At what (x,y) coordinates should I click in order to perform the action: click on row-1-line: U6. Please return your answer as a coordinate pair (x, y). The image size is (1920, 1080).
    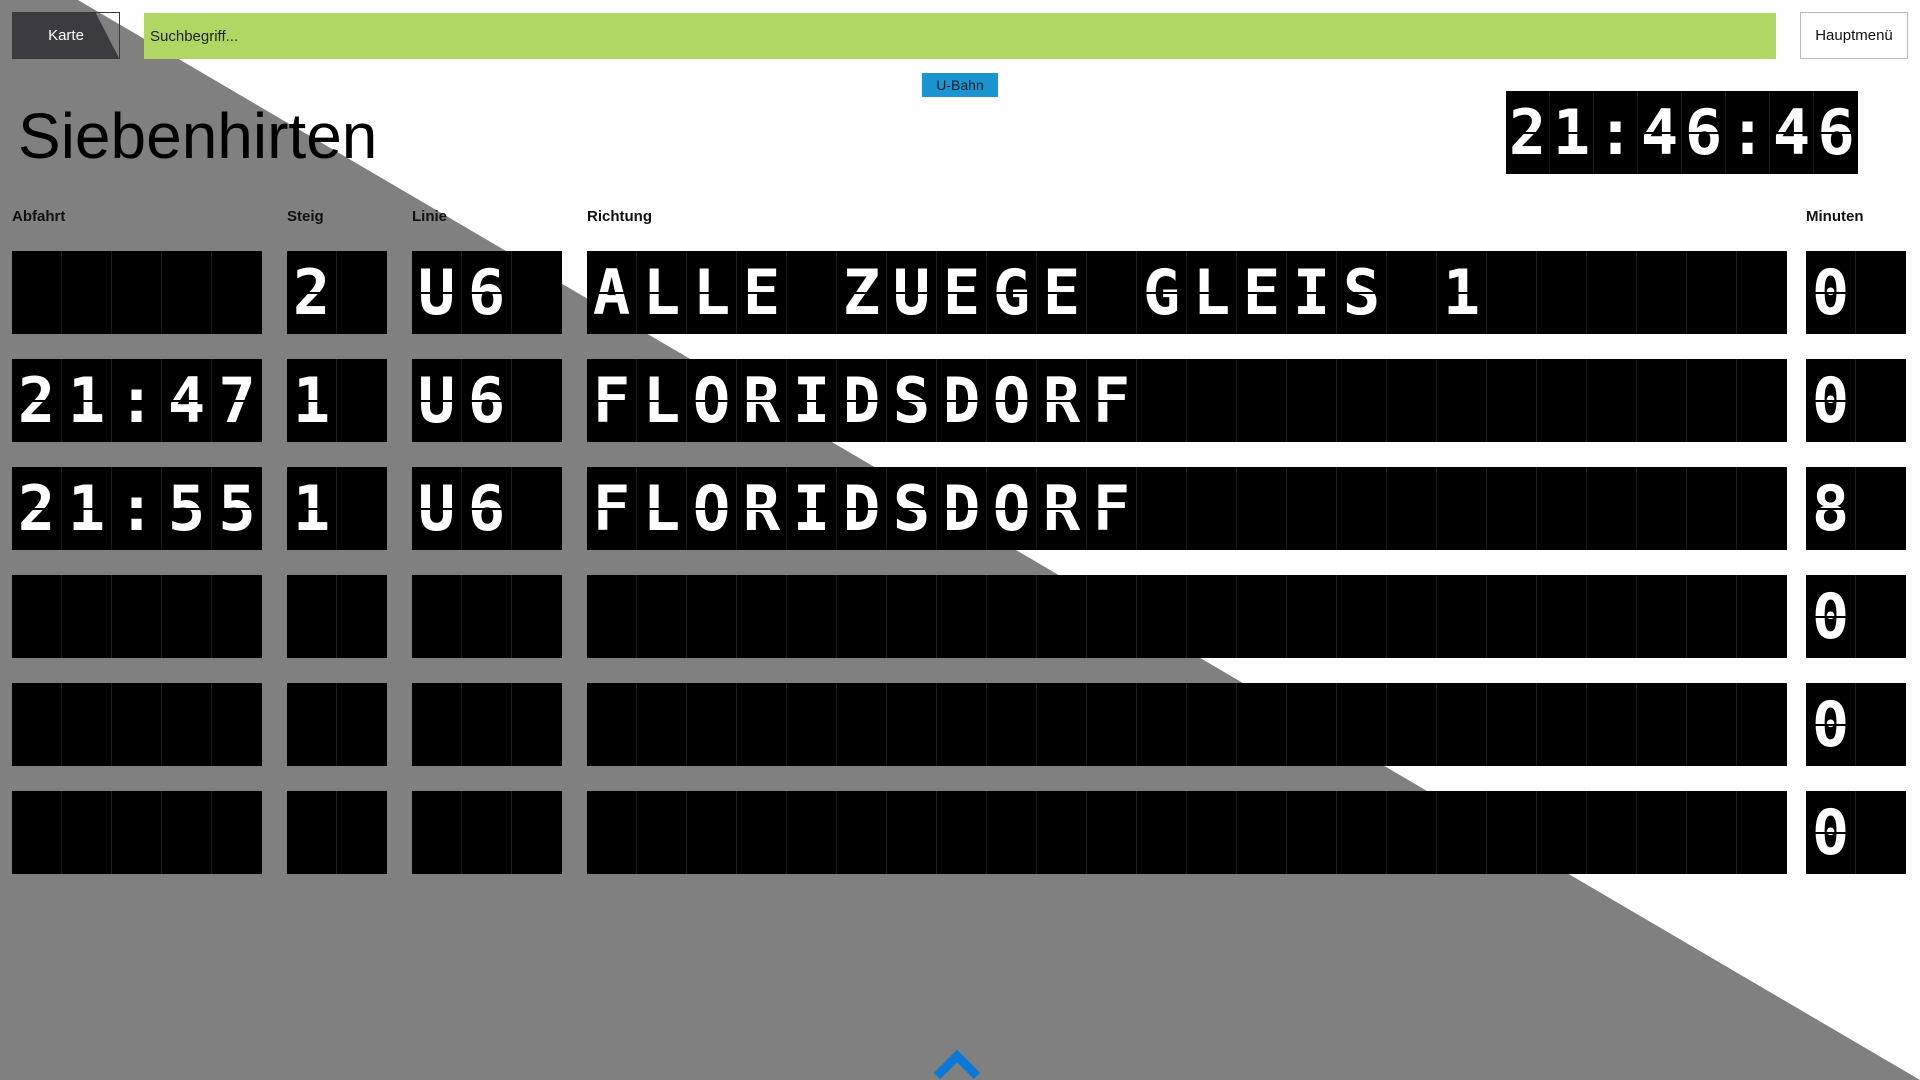
    Looking at the image, I should click on (487, 292).